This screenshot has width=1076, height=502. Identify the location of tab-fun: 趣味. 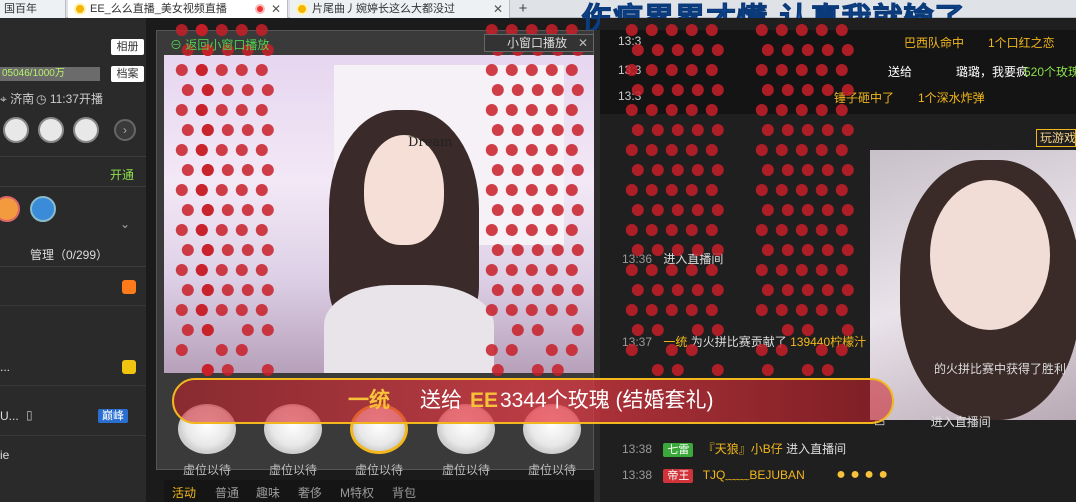
(268, 492).